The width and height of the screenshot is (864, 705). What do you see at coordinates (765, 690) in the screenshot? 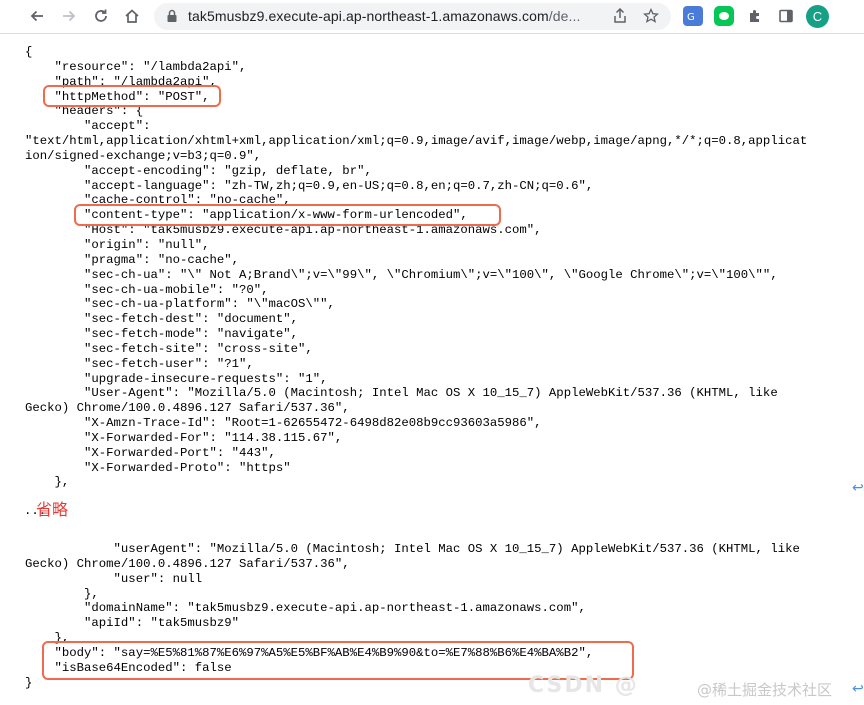
I see `watermark-site: @稀土掘金技术社区` at bounding box center [765, 690].